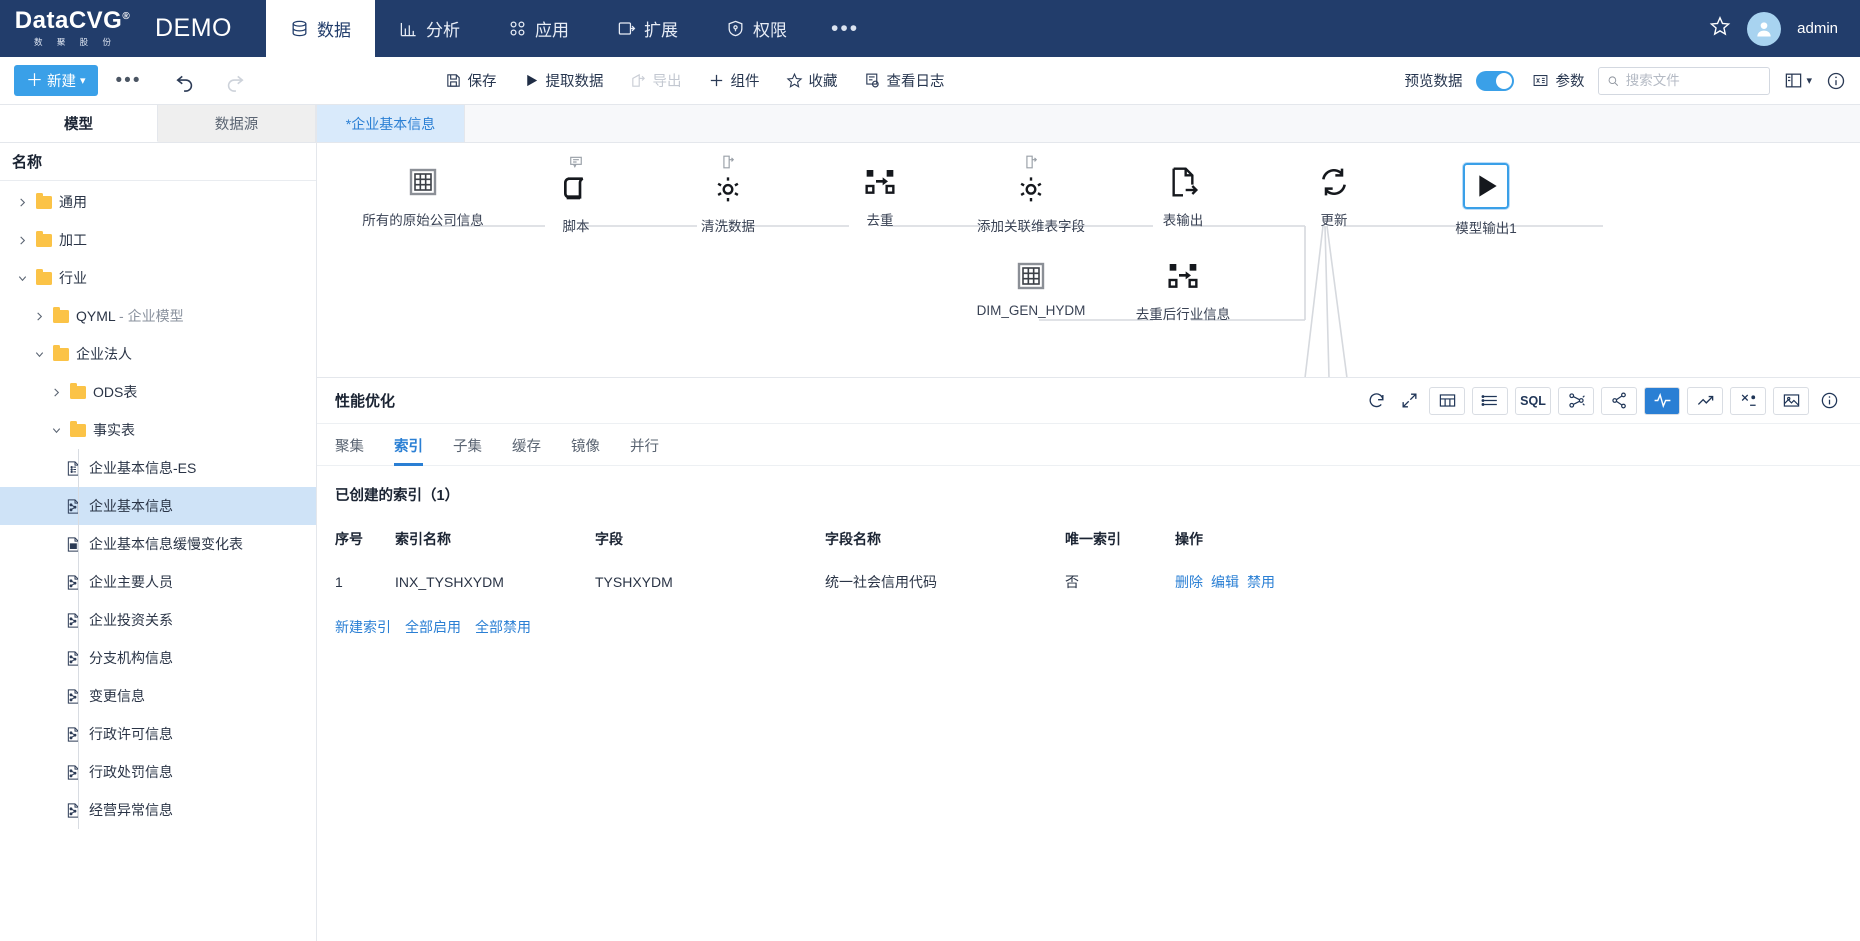 The image size is (1860, 941). I want to click on tree-file-row: 经营异常信息, so click(158, 810).